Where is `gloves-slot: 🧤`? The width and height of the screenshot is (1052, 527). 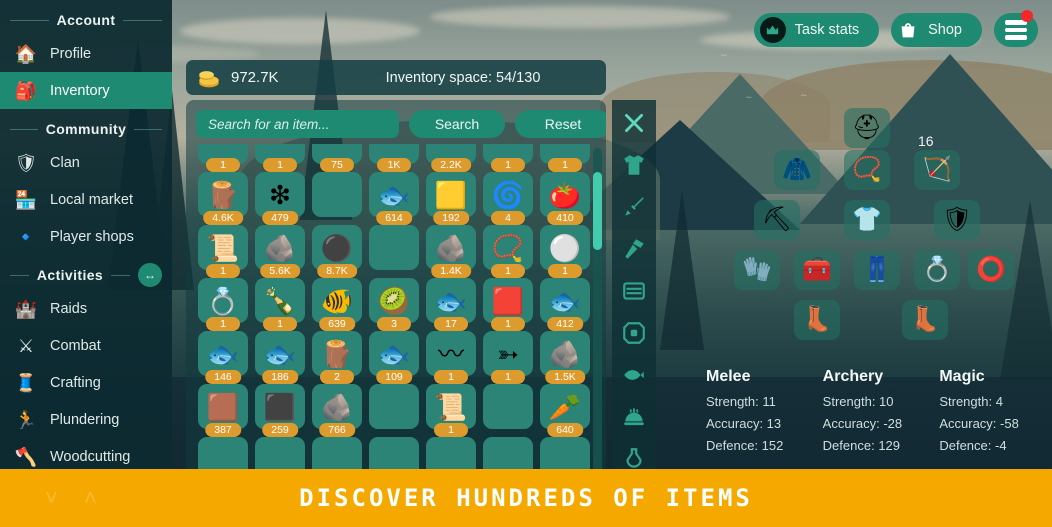
gloves-slot: 🧤 is located at coordinates (757, 270).